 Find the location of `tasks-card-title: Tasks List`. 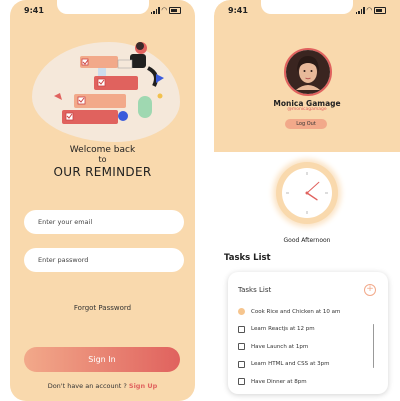

tasks-card-title: Tasks List is located at coordinates (255, 290).